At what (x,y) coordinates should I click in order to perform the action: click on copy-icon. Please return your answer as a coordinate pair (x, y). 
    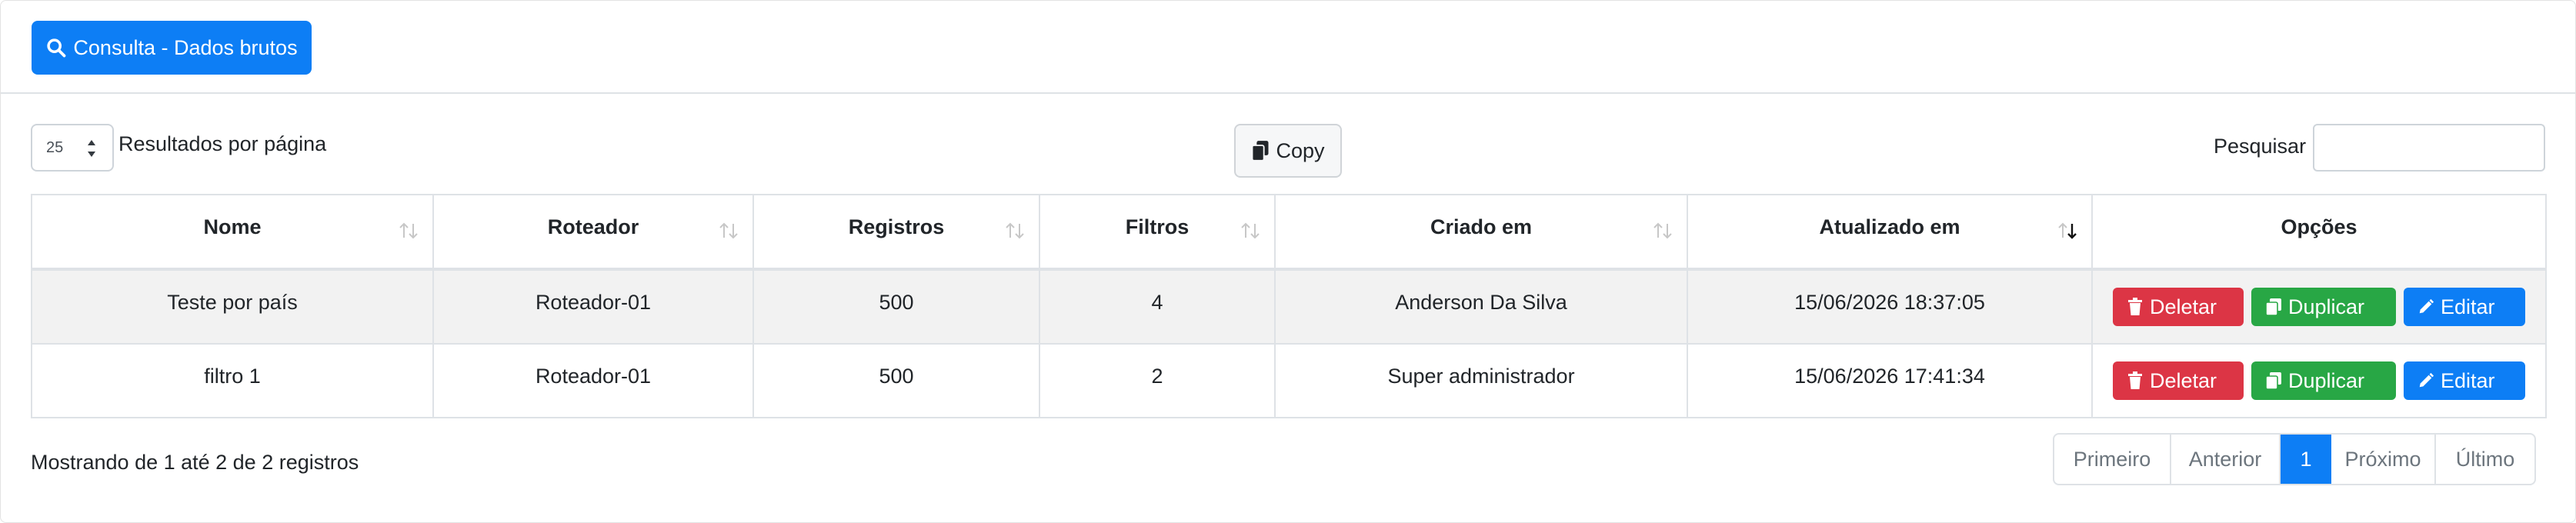
    Looking at the image, I should click on (1261, 151).